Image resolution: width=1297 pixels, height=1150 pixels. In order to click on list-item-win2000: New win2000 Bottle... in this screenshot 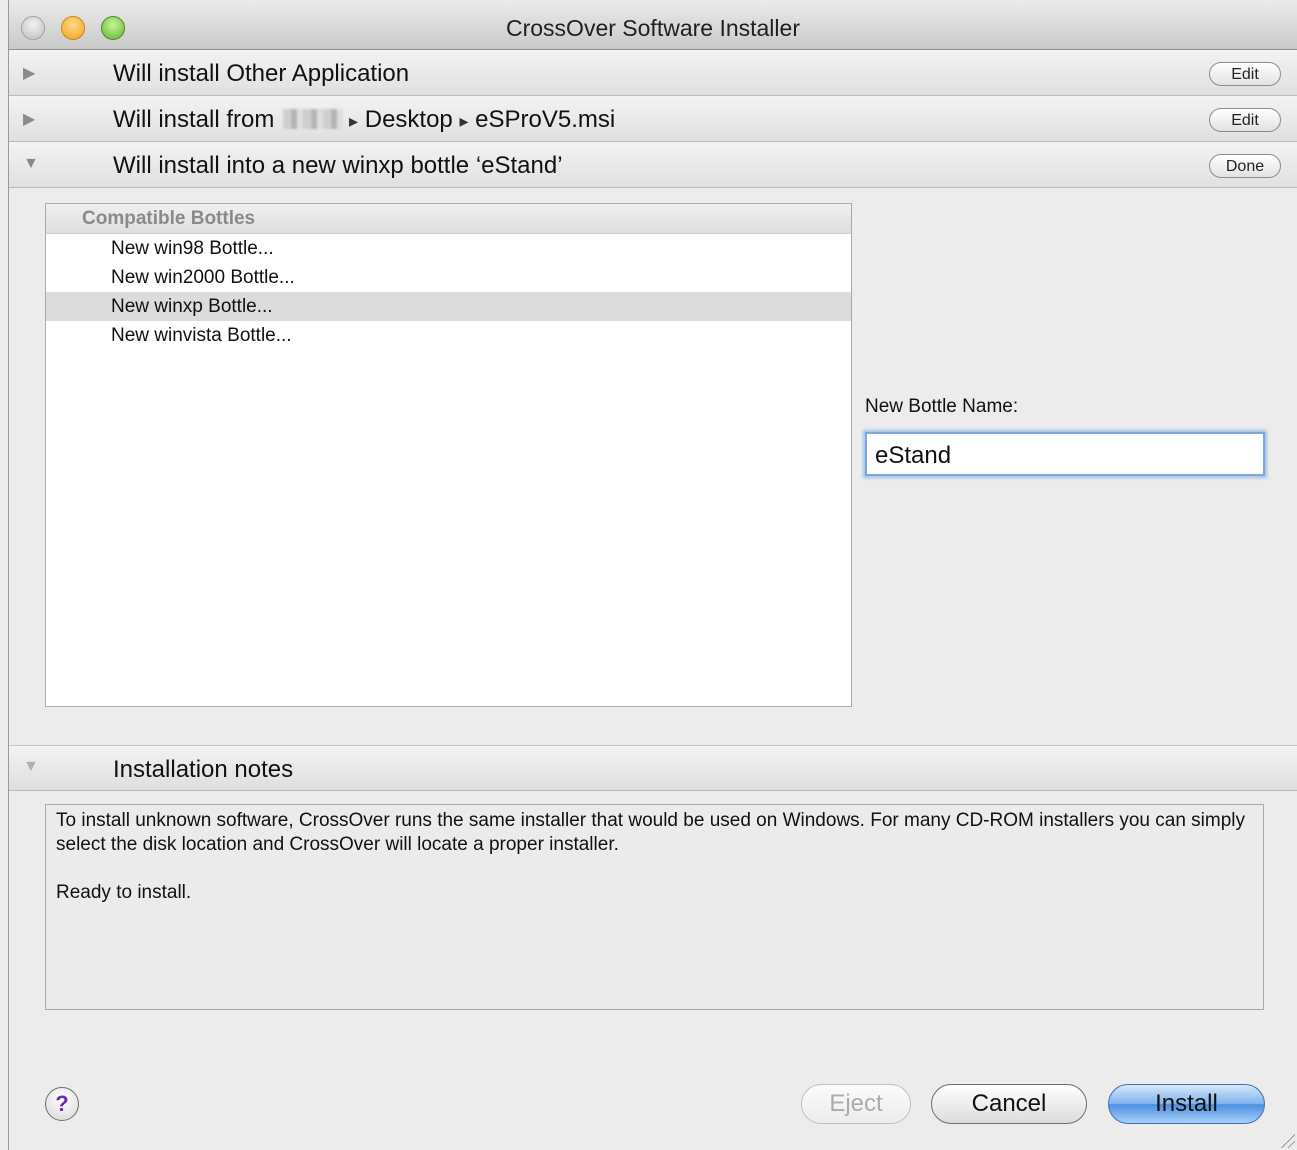, I will do `click(448, 277)`.